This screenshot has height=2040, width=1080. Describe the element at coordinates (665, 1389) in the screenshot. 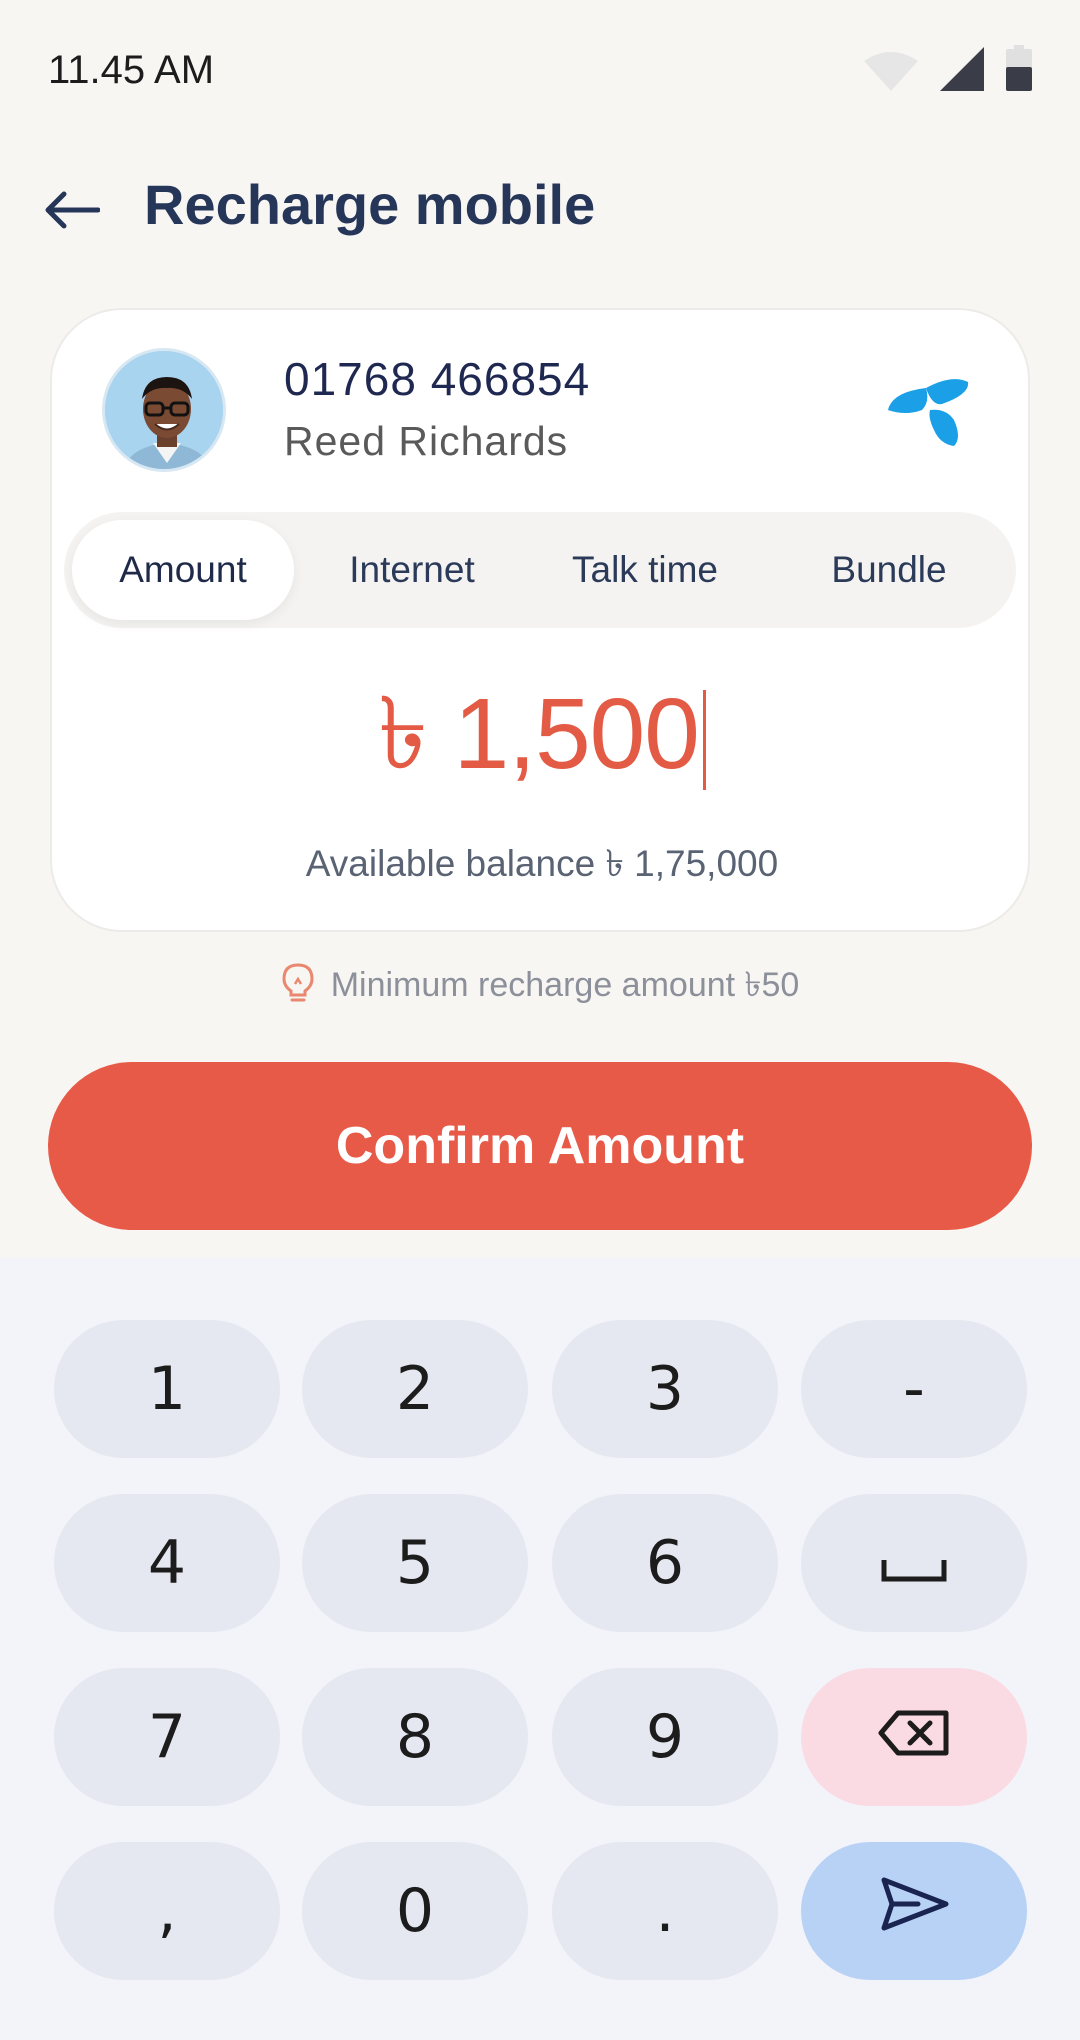

I see `key-3: 3` at that location.